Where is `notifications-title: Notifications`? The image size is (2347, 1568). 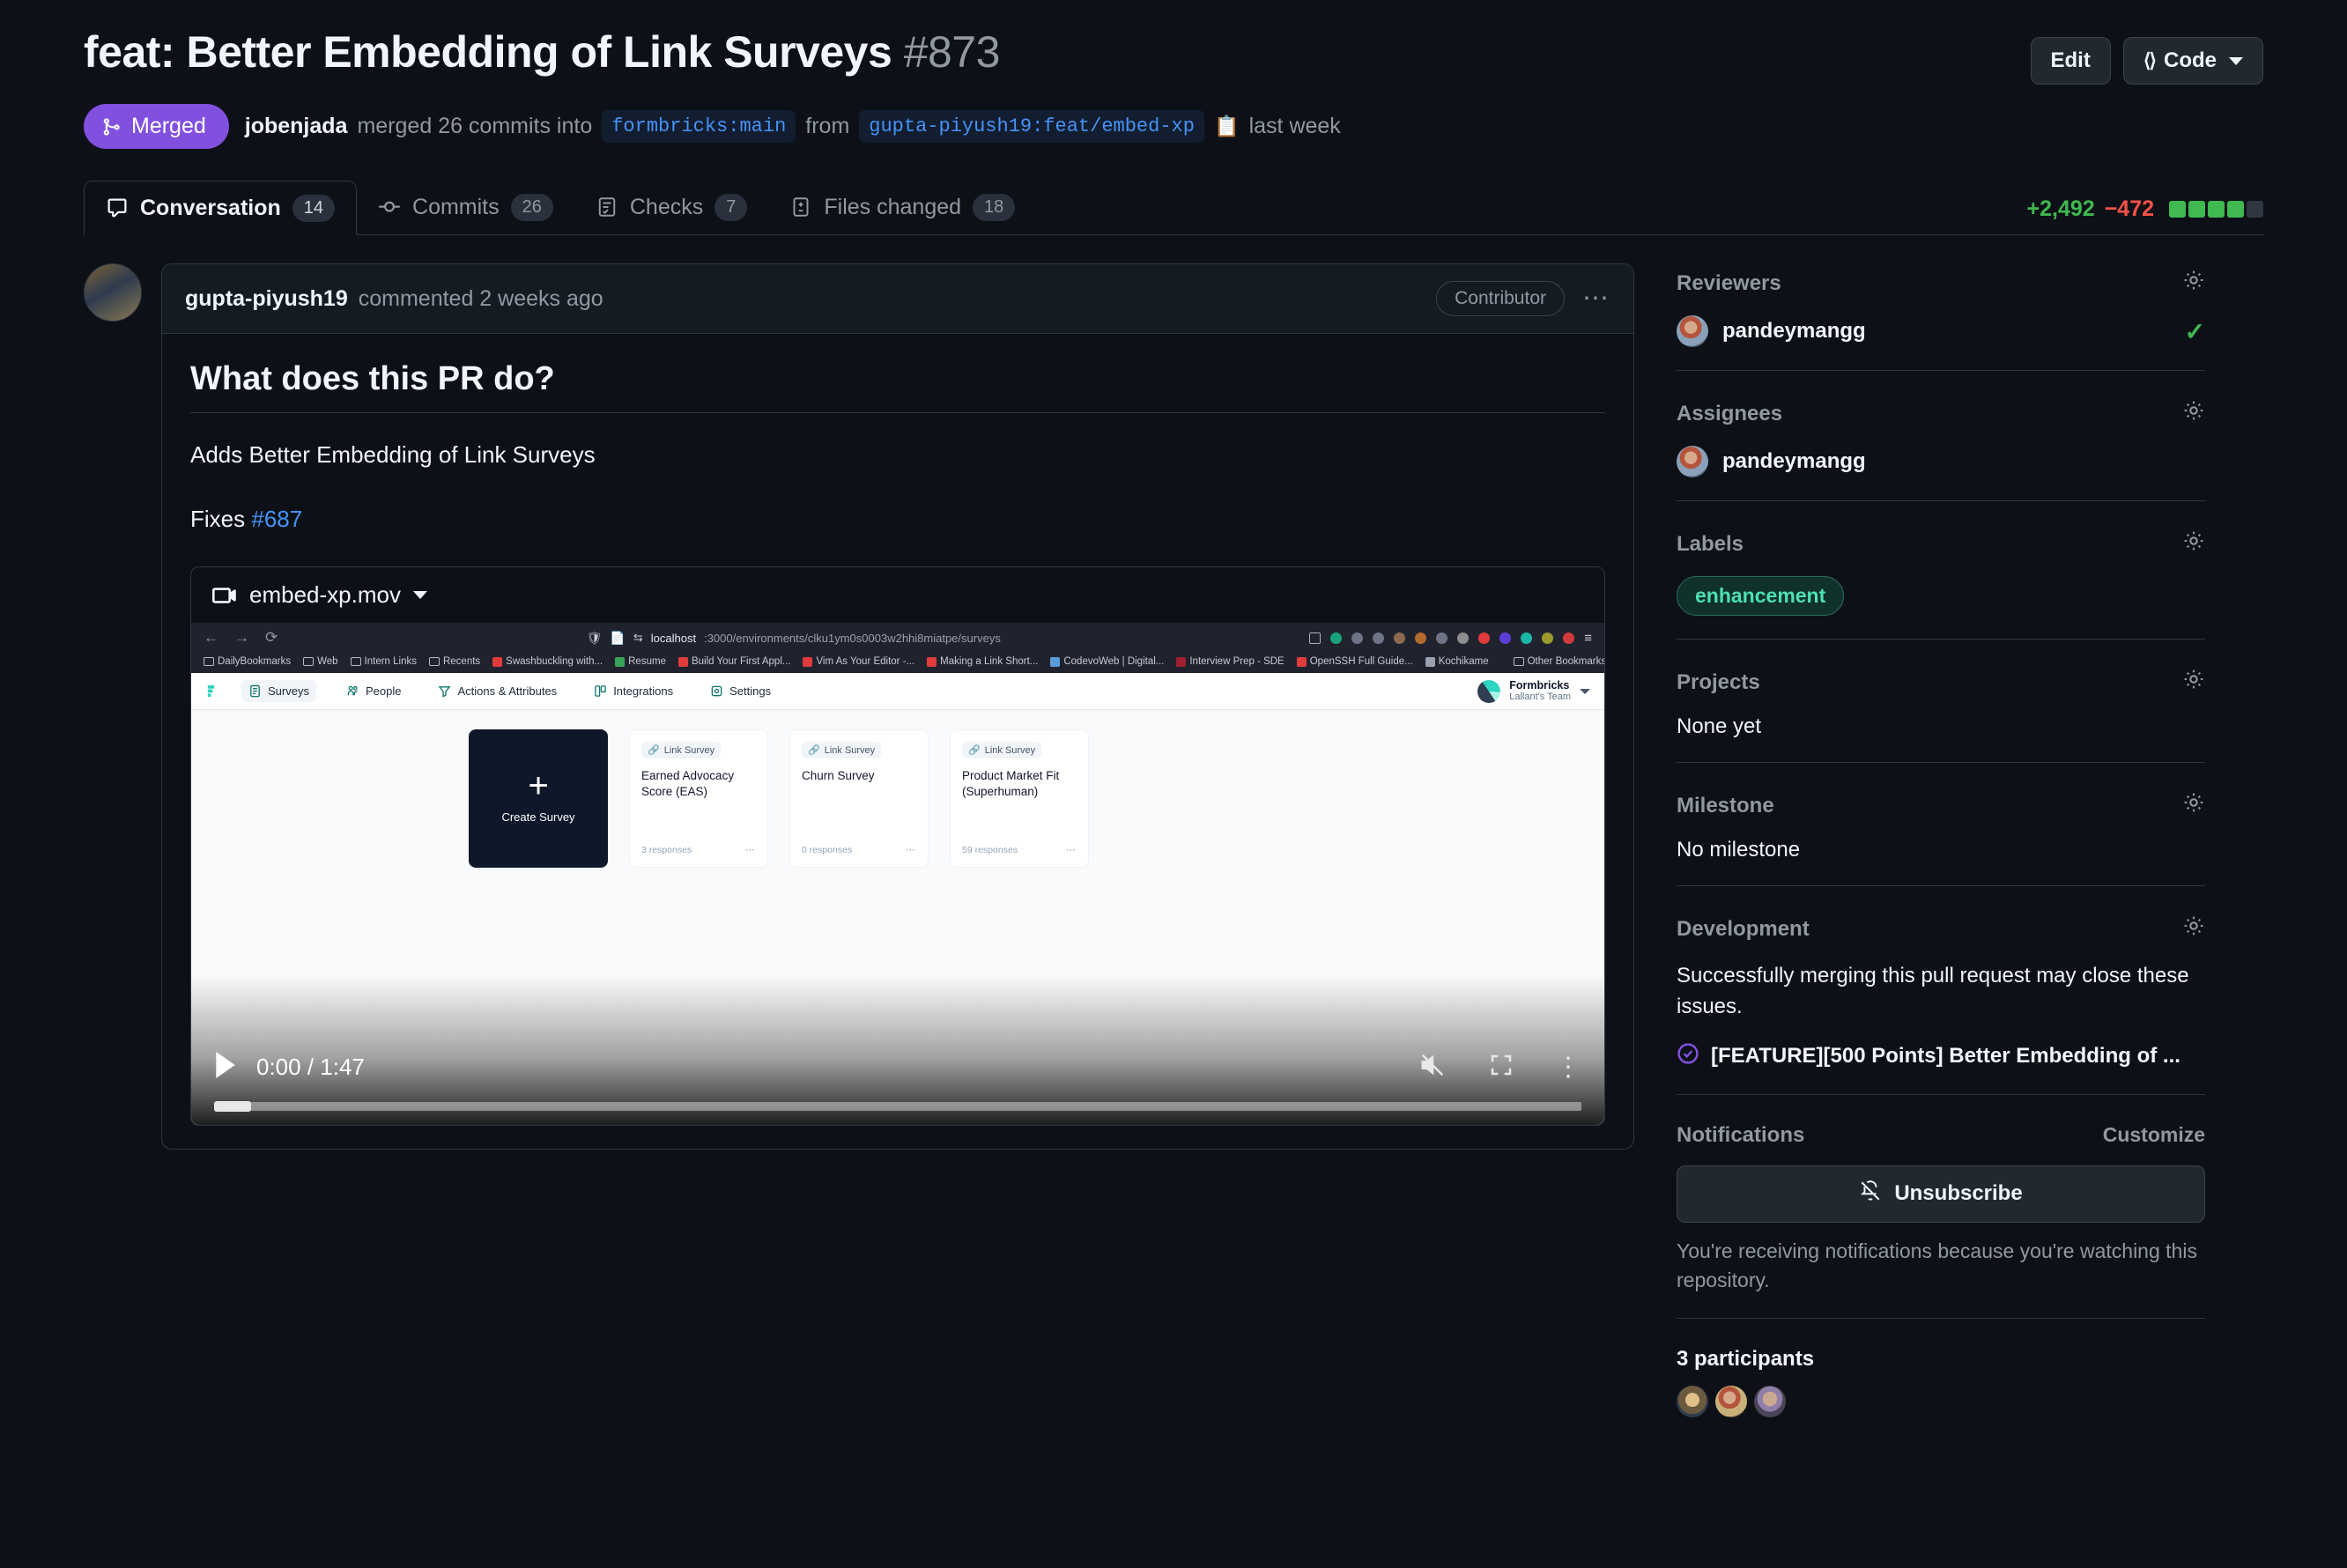 notifications-title: Notifications is located at coordinates (1741, 1134).